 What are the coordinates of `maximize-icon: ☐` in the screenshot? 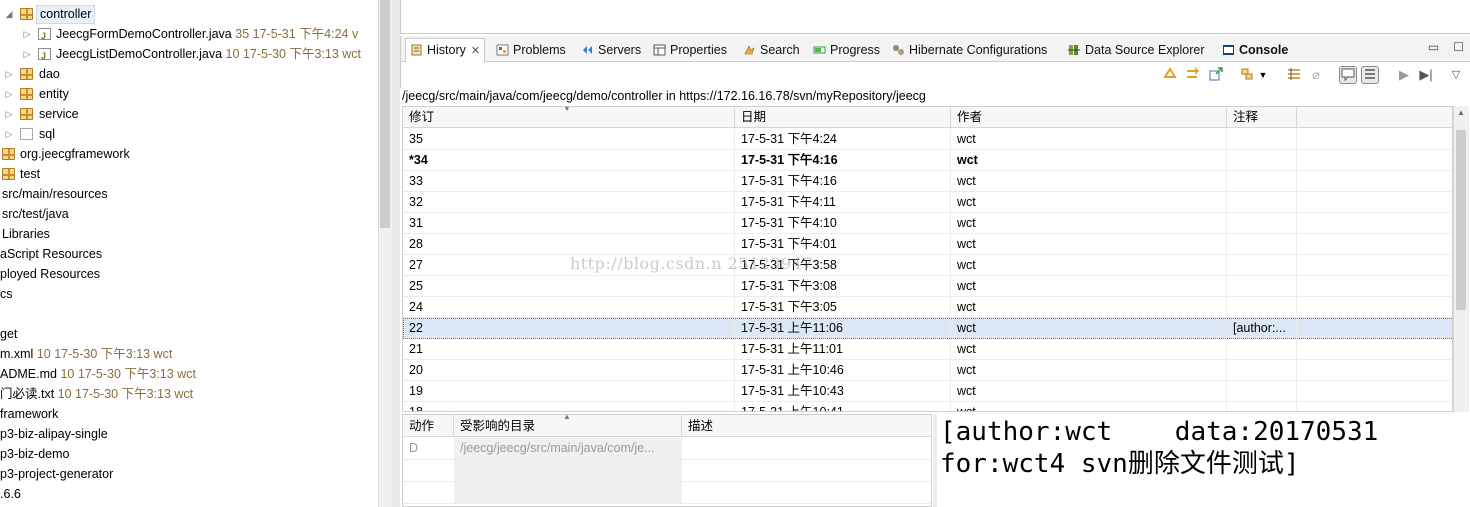 It's located at (1458, 47).